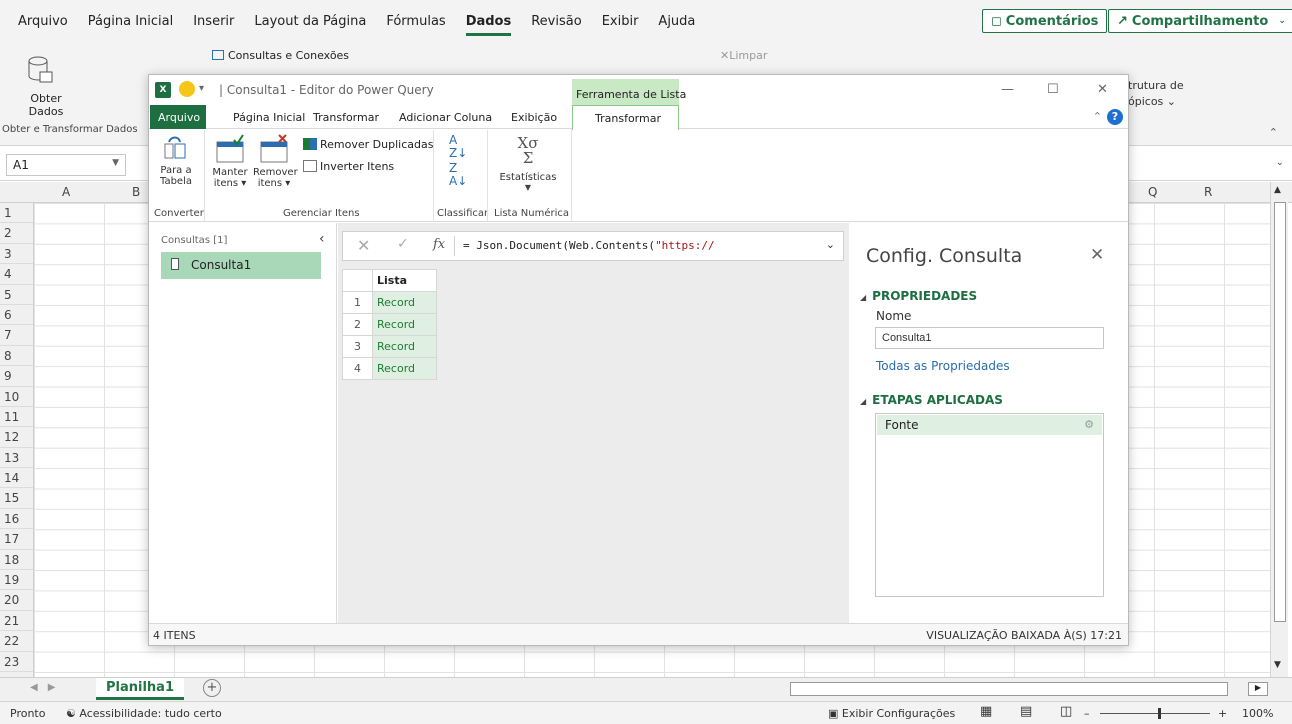  What do you see at coordinates (404, 280) in the screenshot?
I see `column-header-lista: Lista` at bounding box center [404, 280].